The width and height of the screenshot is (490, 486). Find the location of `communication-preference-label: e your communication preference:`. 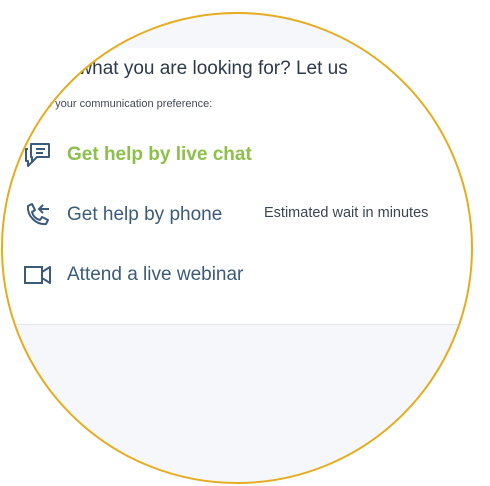

communication-preference-label: e your communication preference: is located at coordinates (129, 104).